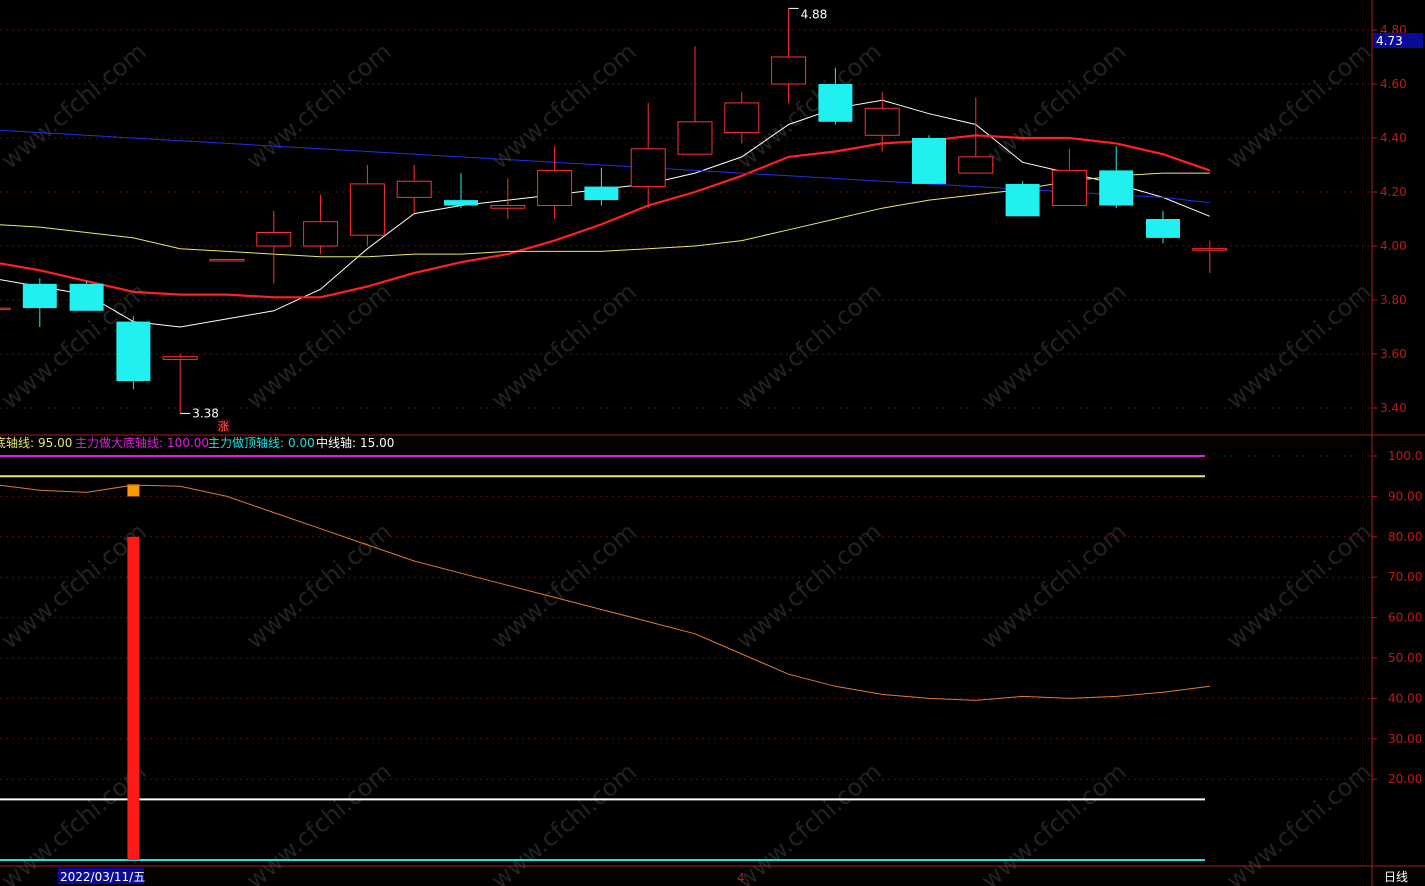 This screenshot has height=886, width=1425. Describe the element at coordinates (301, 443) in the screenshot. I see `legend-top-value: 0.00` at that location.